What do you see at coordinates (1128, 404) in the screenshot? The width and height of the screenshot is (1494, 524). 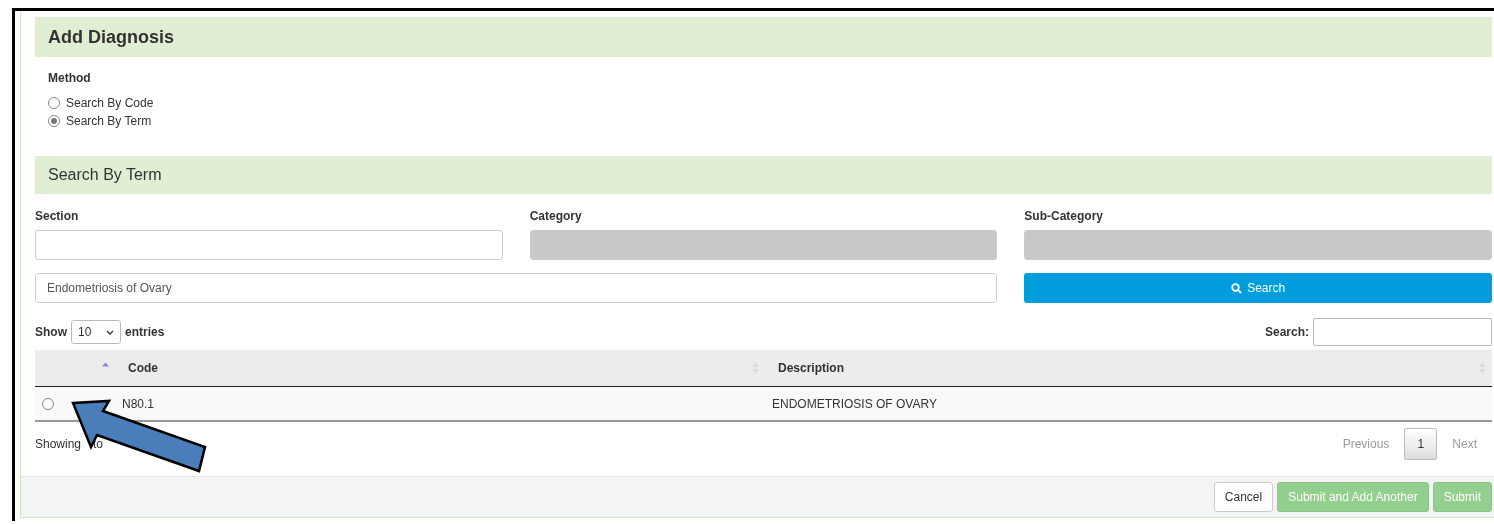 I see `table-cell: ENDOMETRIOSIS OF OVARY` at bounding box center [1128, 404].